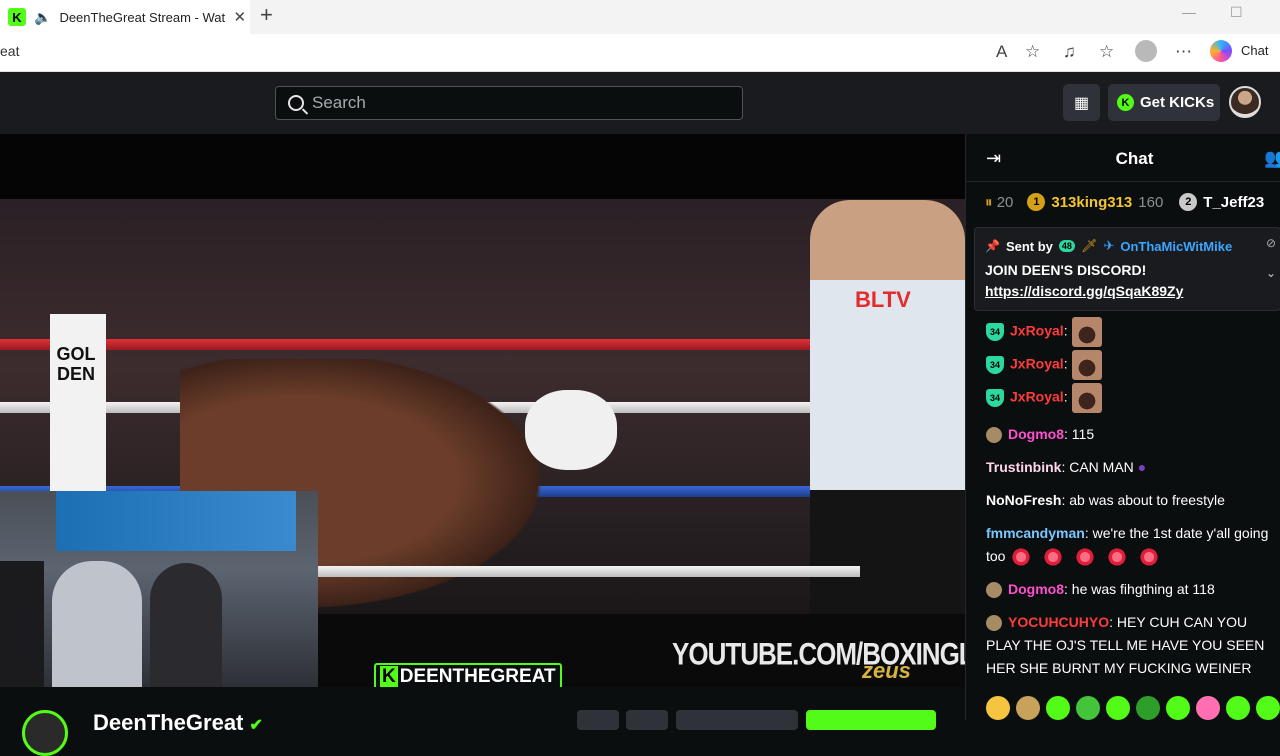 The image size is (1280, 756). What do you see at coordinates (339, 102) in the screenshot?
I see `search-placeholder: Search` at bounding box center [339, 102].